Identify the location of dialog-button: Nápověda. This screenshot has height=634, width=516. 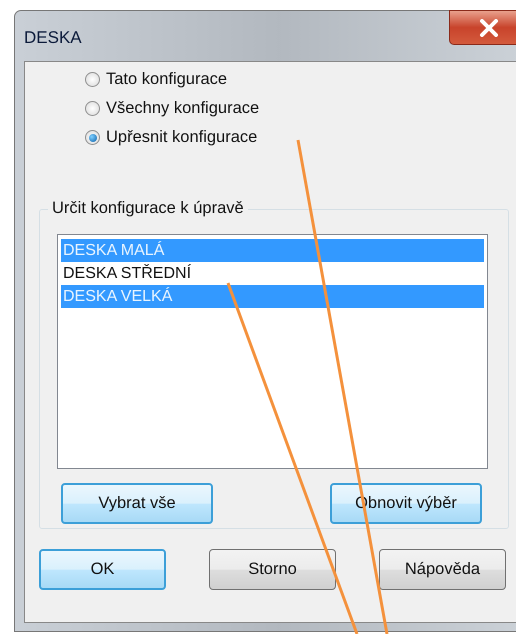
(442, 569).